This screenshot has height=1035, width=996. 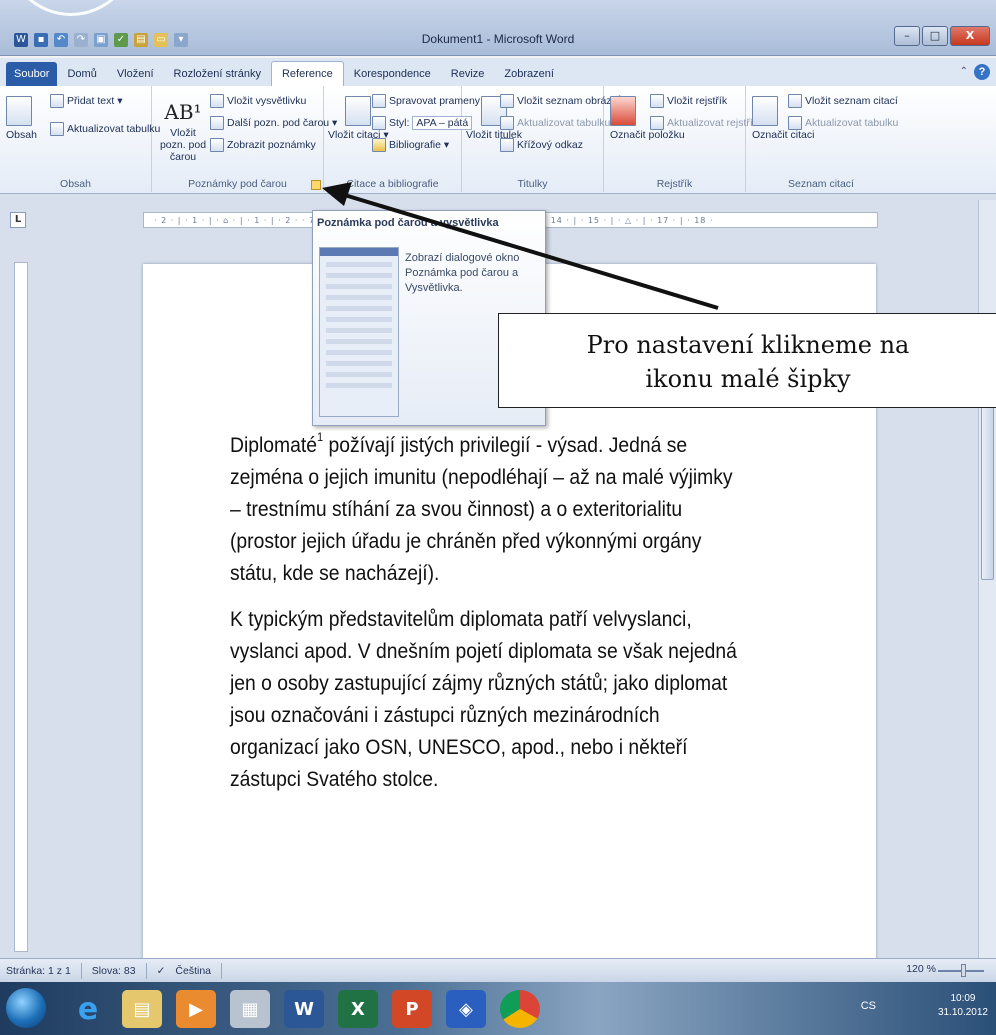 What do you see at coordinates (161, 971) in the screenshot?
I see `proofing-icon: ✓` at bounding box center [161, 971].